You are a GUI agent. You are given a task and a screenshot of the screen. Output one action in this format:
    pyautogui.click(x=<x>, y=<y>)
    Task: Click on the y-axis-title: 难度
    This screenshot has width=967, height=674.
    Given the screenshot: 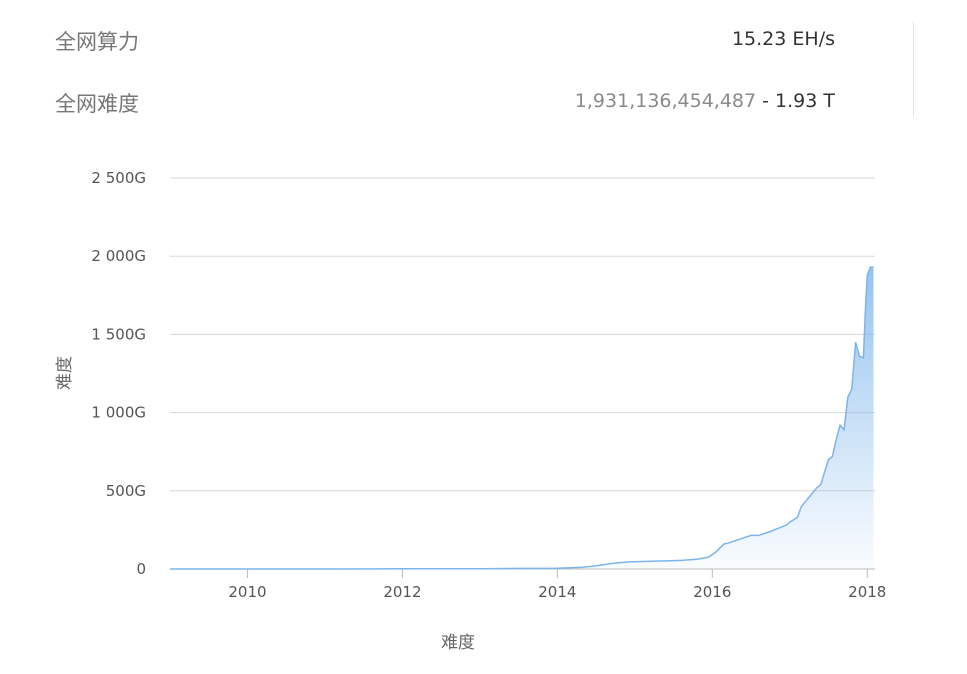 What is the action you would take?
    pyautogui.click(x=65, y=373)
    